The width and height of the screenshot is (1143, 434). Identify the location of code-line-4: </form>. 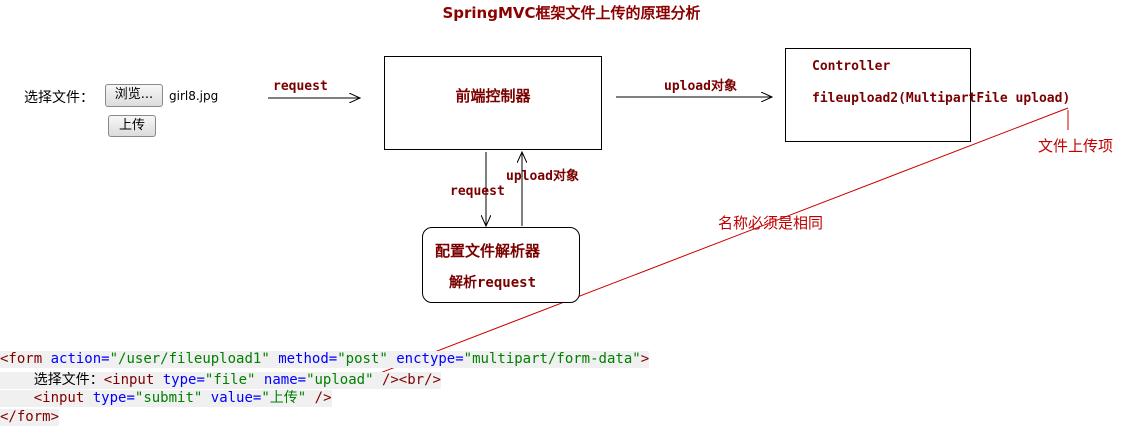
(30, 417).